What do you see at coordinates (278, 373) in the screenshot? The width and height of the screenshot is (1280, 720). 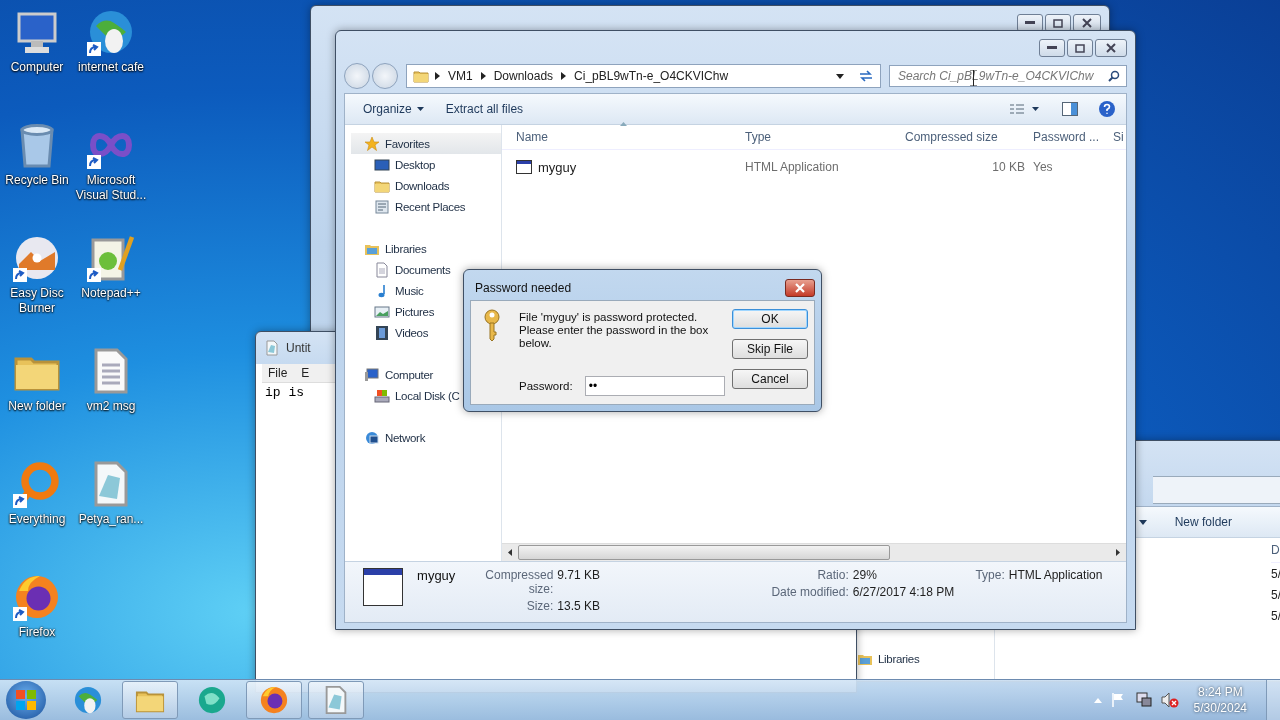 I see `menu-item: File` at bounding box center [278, 373].